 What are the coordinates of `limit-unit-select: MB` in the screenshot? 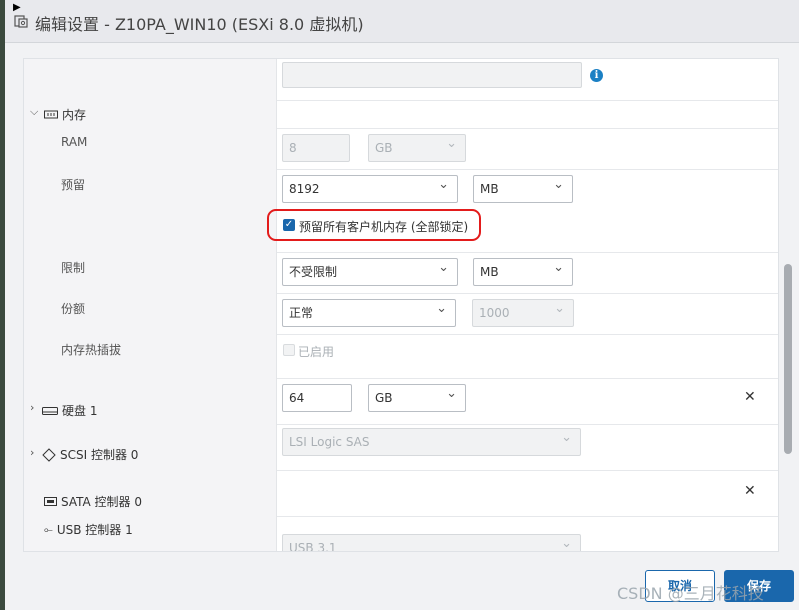 It's located at (523, 270).